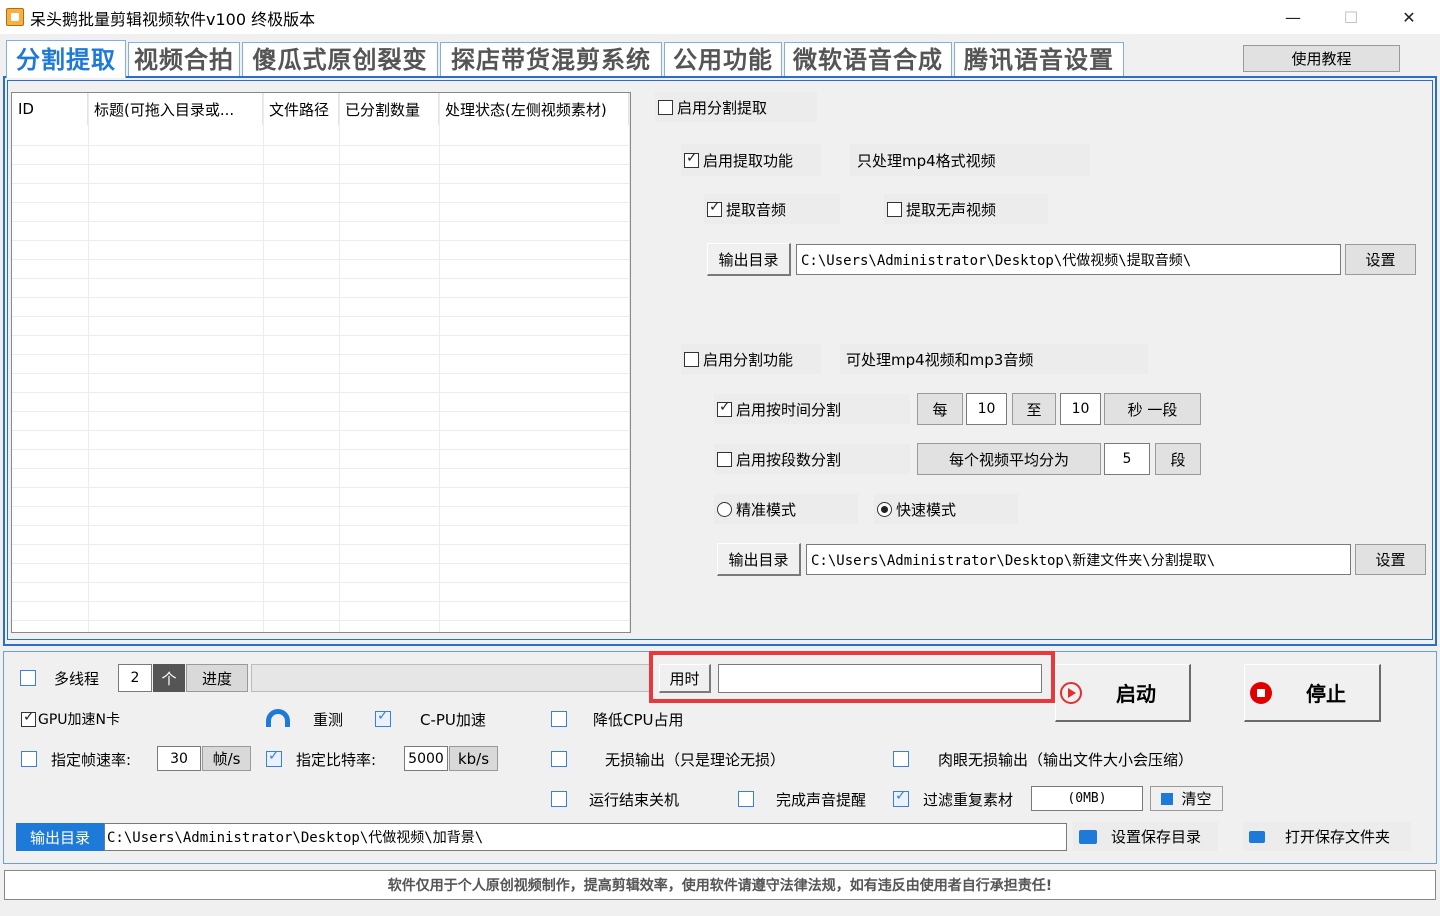 This screenshot has height=916, width=1440. Describe the element at coordinates (749, 259) in the screenshot. I see `extract-output-dir-label: 输出目录` at that location.